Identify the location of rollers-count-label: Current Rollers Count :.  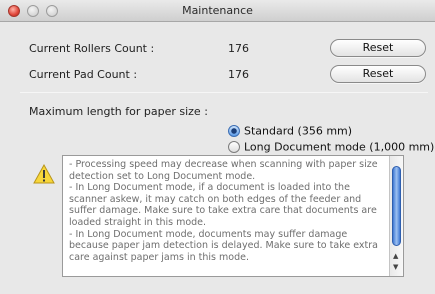
(92, 48).